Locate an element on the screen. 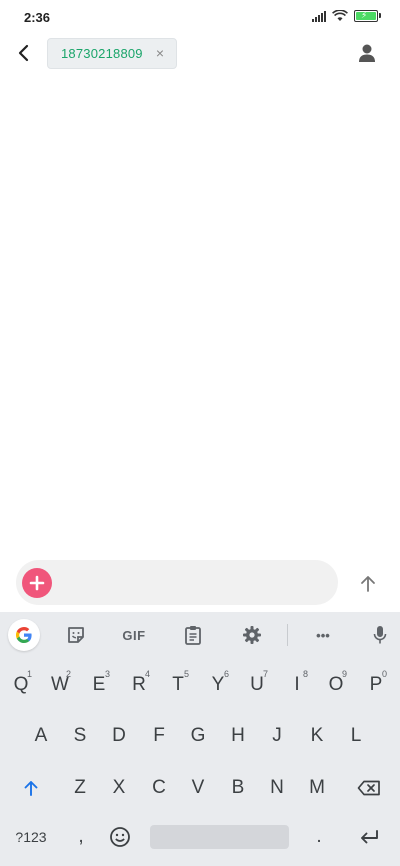  attach-button is located at coordinates (37, 583).